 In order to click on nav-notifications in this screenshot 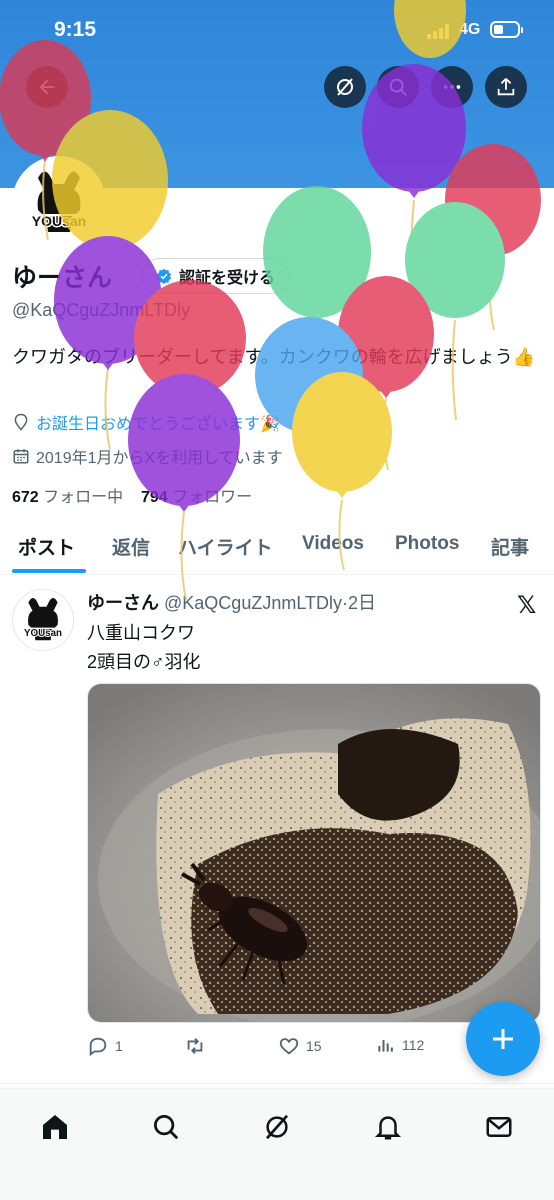, I will do `click(388, 1127)`.